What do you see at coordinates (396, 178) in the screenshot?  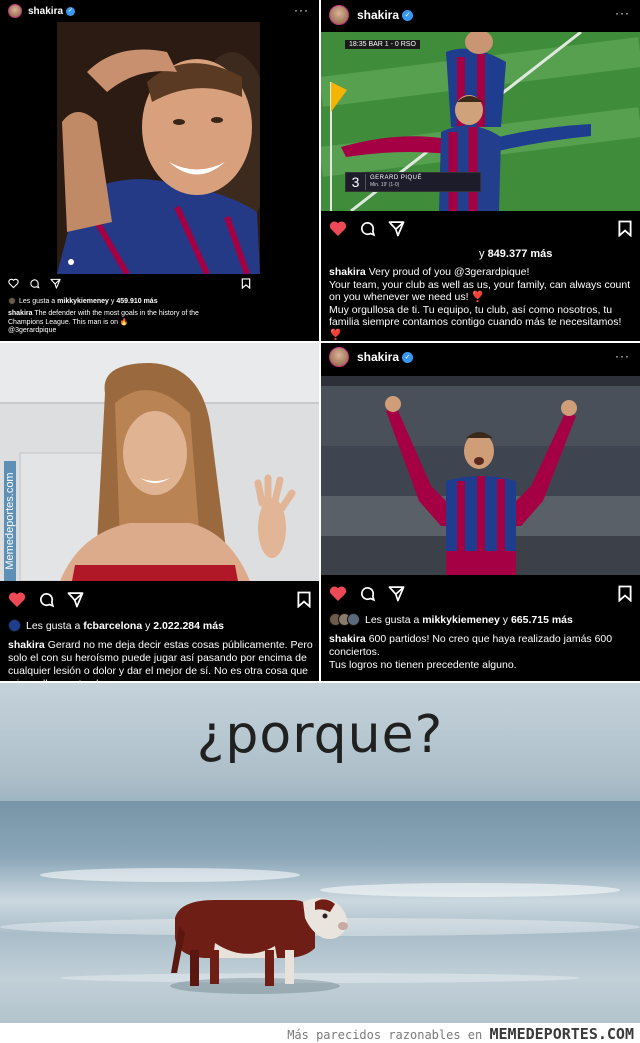 I see `player-name: GERARD PIQUÉ` at bounding box center [396, 178].